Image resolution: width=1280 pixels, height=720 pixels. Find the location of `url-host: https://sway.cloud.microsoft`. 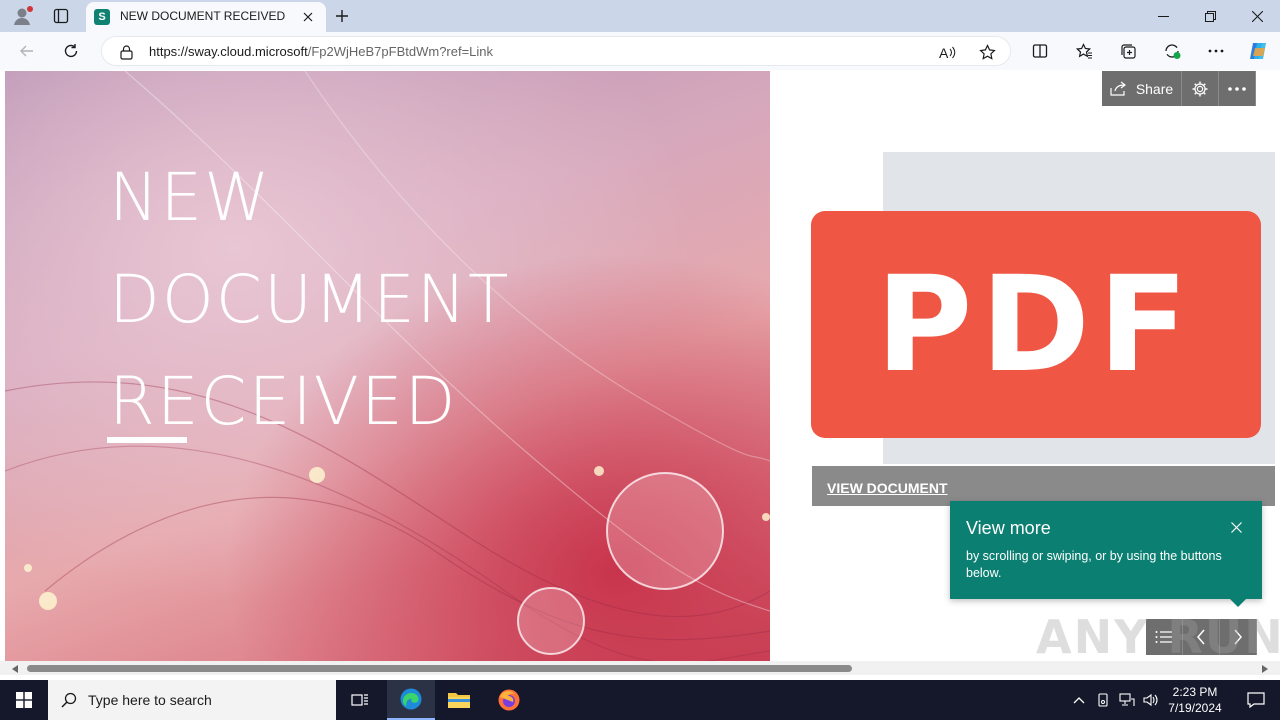

url-host: https://sway.cloud.microsoft is located at coordinates (228, 51).